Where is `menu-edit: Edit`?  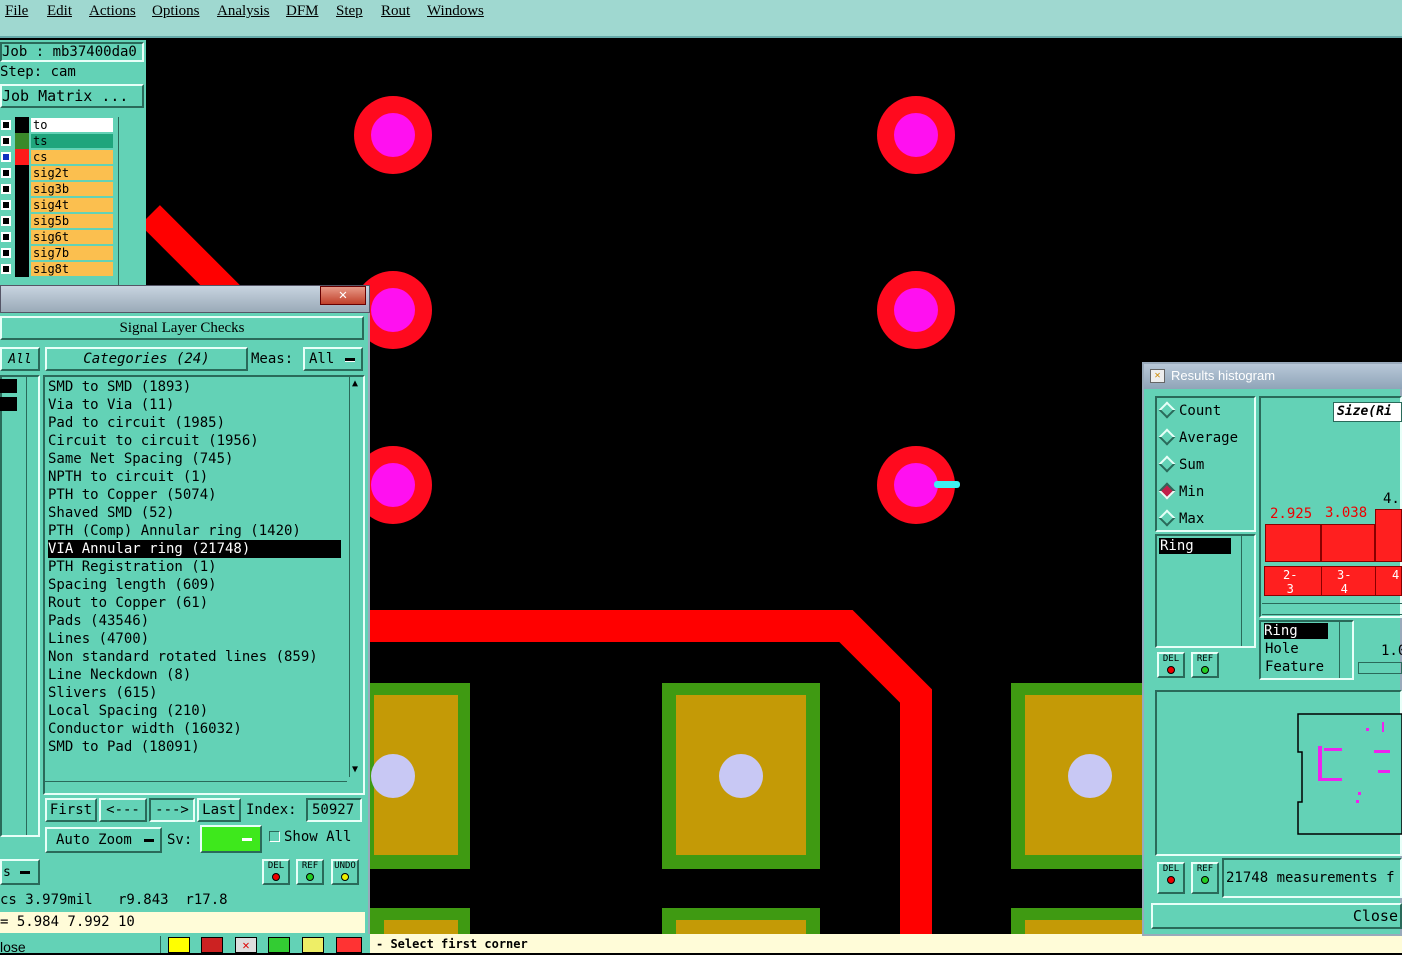
menu-edit: Edit is located at coordinates (59, 11).